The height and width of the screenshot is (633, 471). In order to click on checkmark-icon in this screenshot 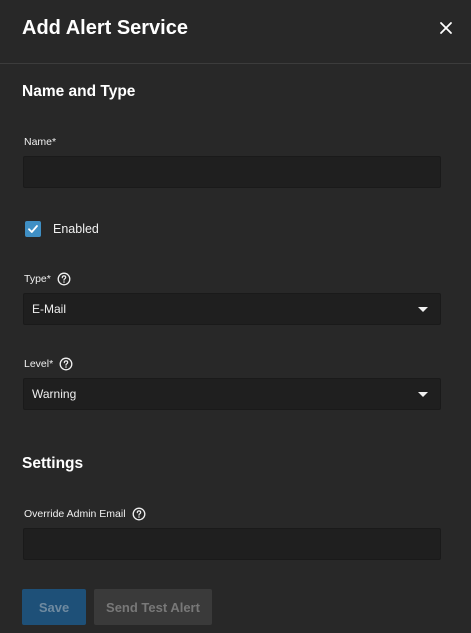, I will do `click(33, 229)`.